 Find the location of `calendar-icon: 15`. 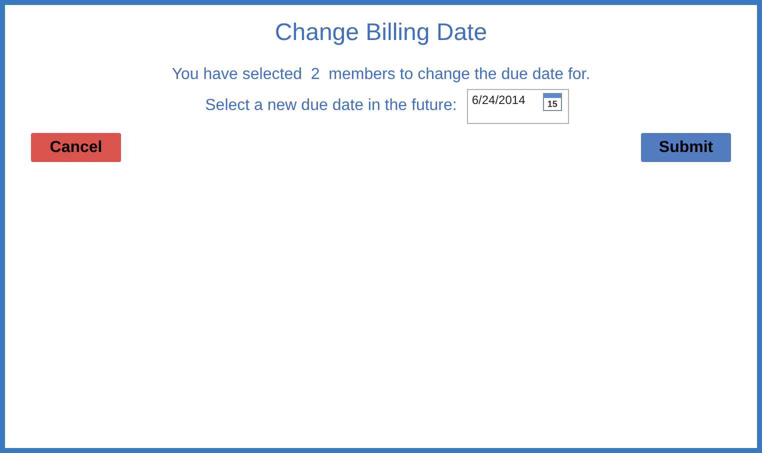

calendar-icon: 15 is located at coordinates (552, 102).